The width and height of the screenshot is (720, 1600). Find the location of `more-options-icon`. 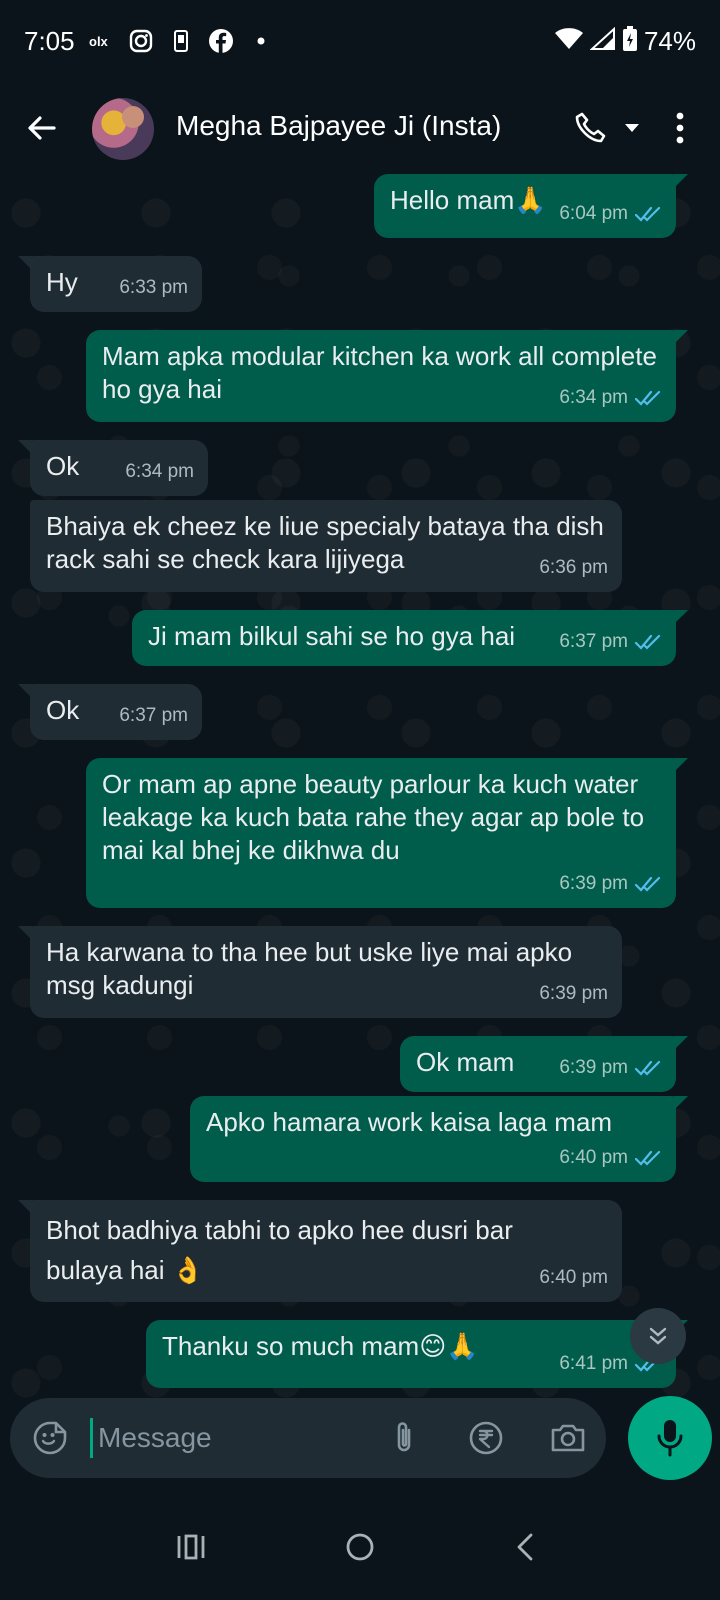

more-options-icon is located at coordinates (680, 128).